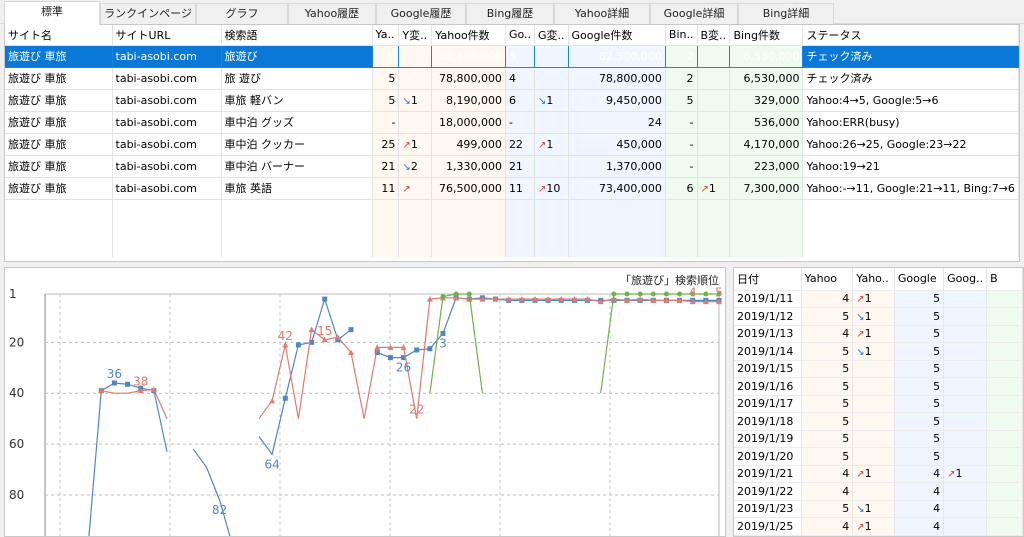 The image size is (1024, 537). What do you see at coordinates (910, 78) in the screenshot?
I see `cell-status: チェック済み` at bounding box center [910, 78].